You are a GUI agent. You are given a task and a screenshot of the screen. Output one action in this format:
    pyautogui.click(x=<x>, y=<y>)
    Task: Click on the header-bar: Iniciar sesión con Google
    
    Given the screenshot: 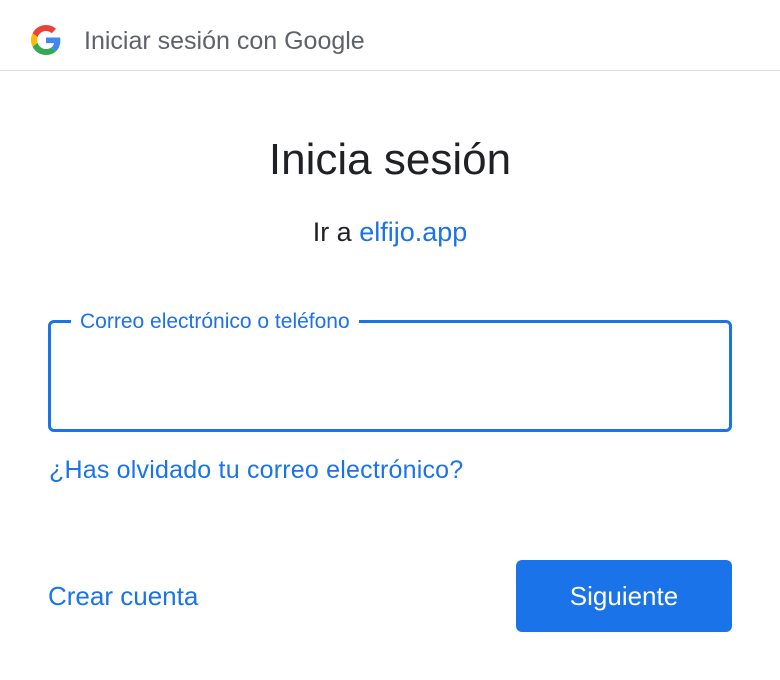 What is the action you would take?
    pyautogui.click(x=390, y=35)
    